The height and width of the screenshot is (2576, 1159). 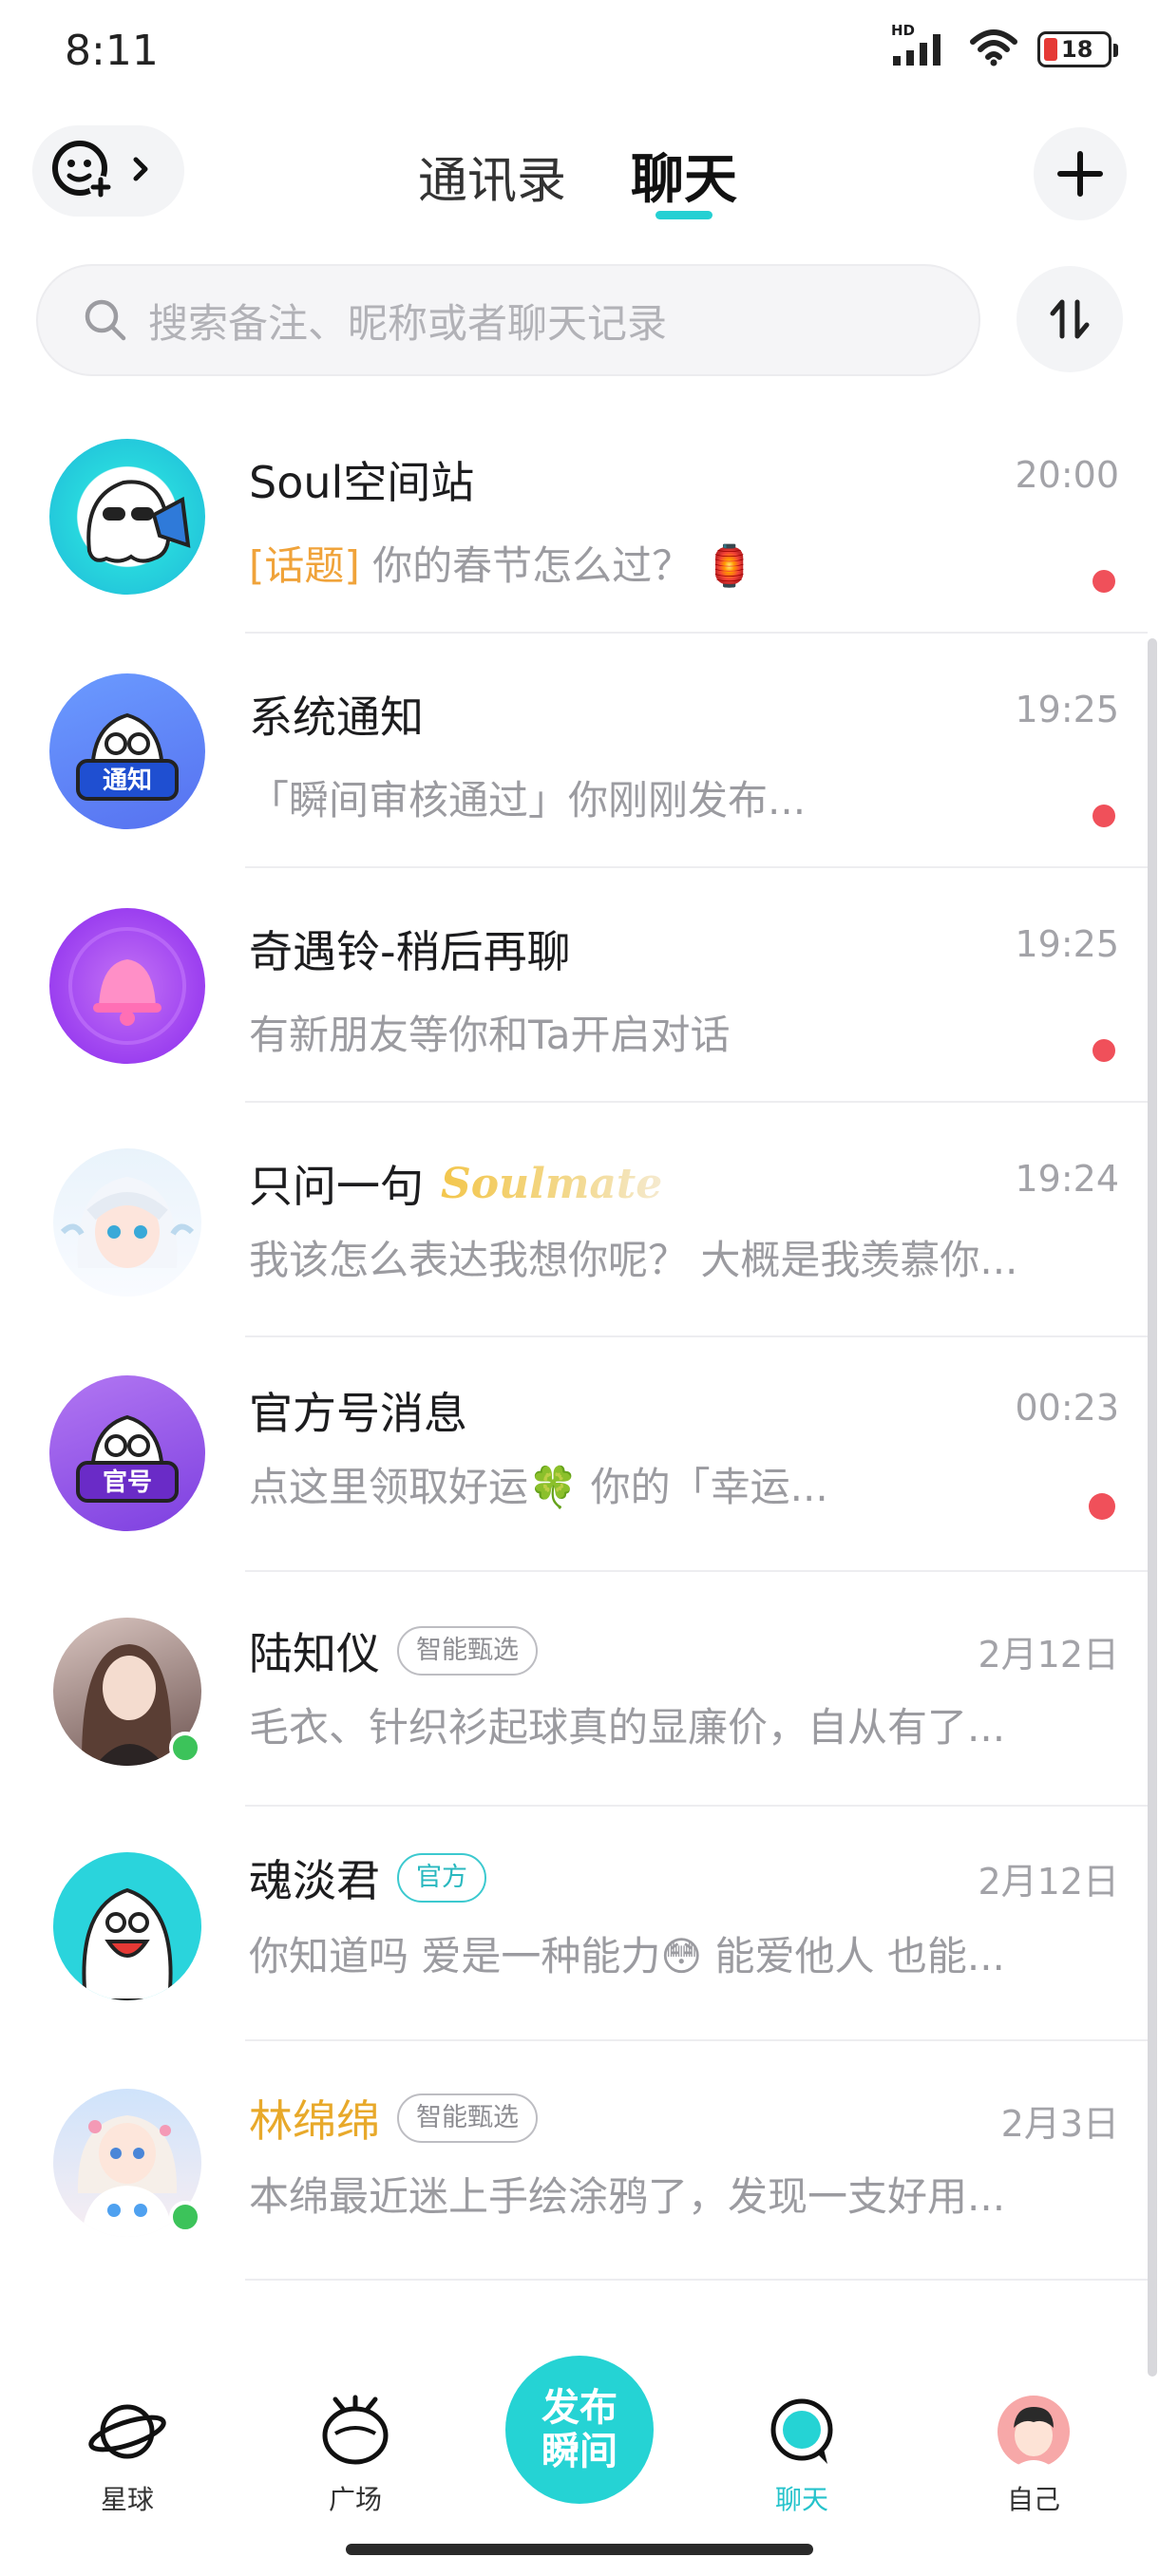 I want to click on chevron-right-icon, so click(x=141, y=171).